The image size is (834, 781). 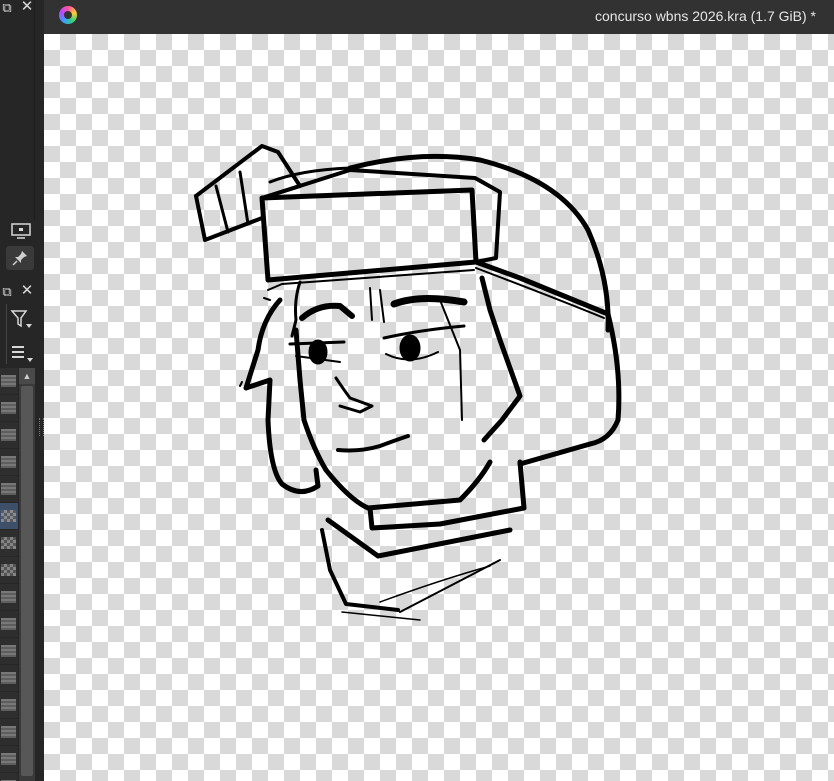 I want to click on layer-list-scrollbar: ▲, so click(x=27, y=574).